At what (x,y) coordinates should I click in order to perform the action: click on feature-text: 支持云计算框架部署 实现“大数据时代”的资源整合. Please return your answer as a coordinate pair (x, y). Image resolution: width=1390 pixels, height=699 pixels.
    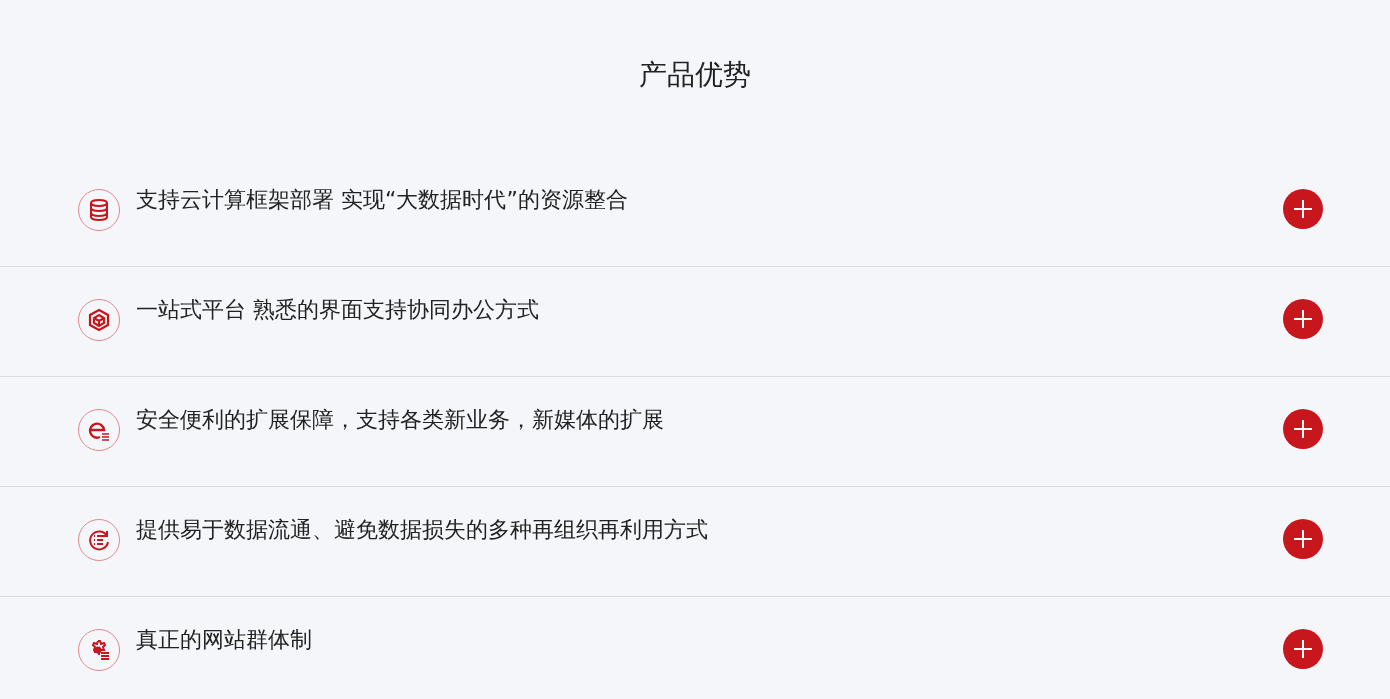
    Looking at the image, I should click on (382, 200).